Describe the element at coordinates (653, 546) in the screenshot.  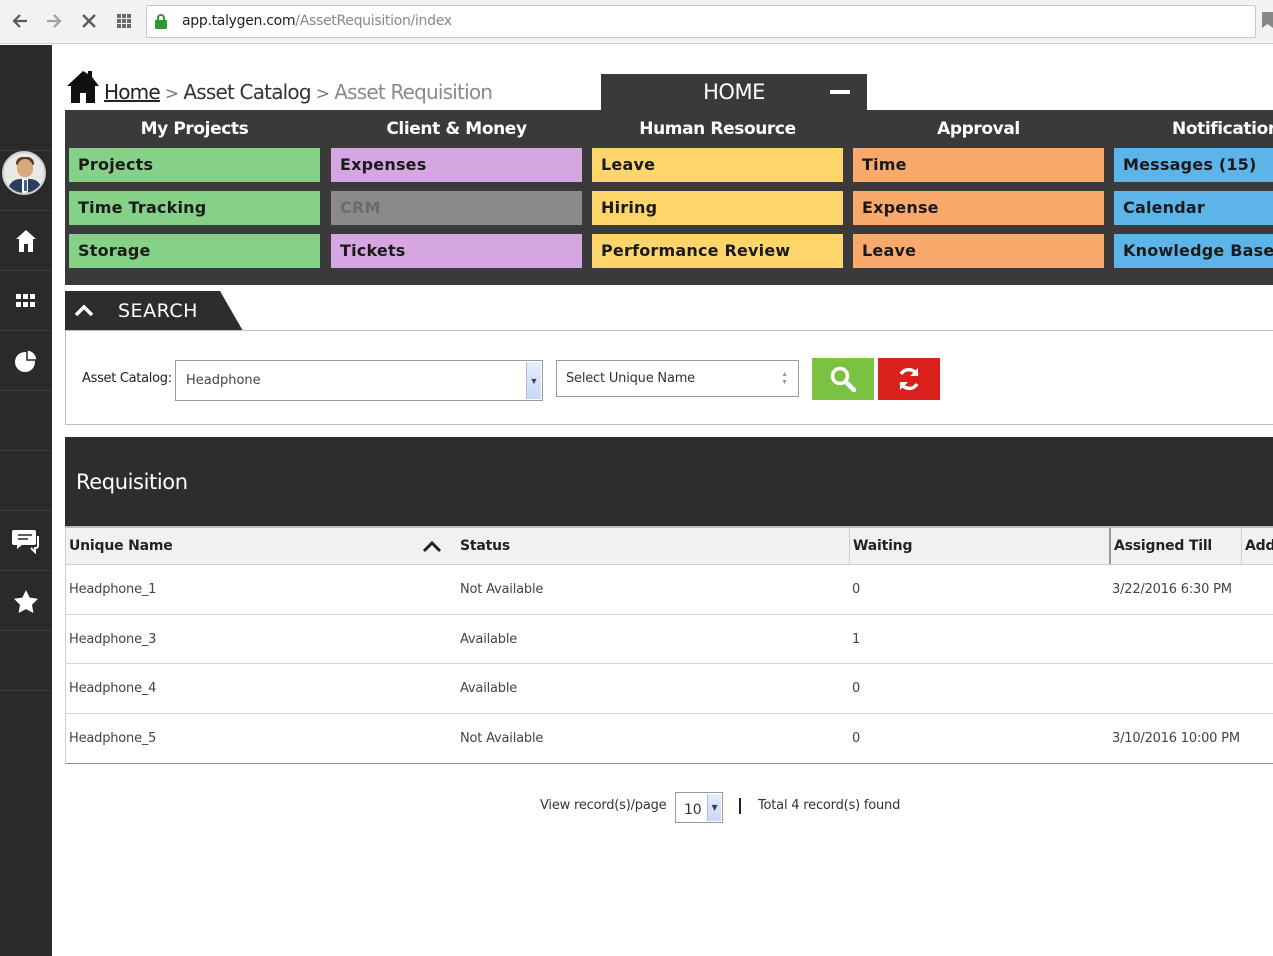
I see `column-header-status: Status` at that location.